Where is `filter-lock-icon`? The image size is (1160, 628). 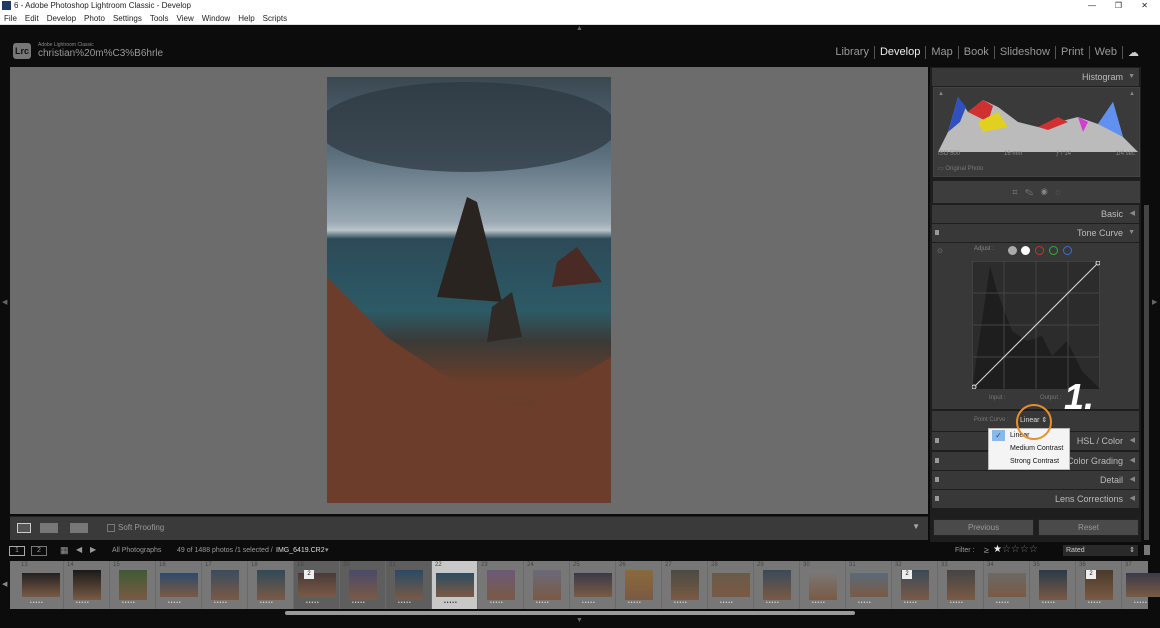
filter-lock-icon is located at coordinates (1147, 550).